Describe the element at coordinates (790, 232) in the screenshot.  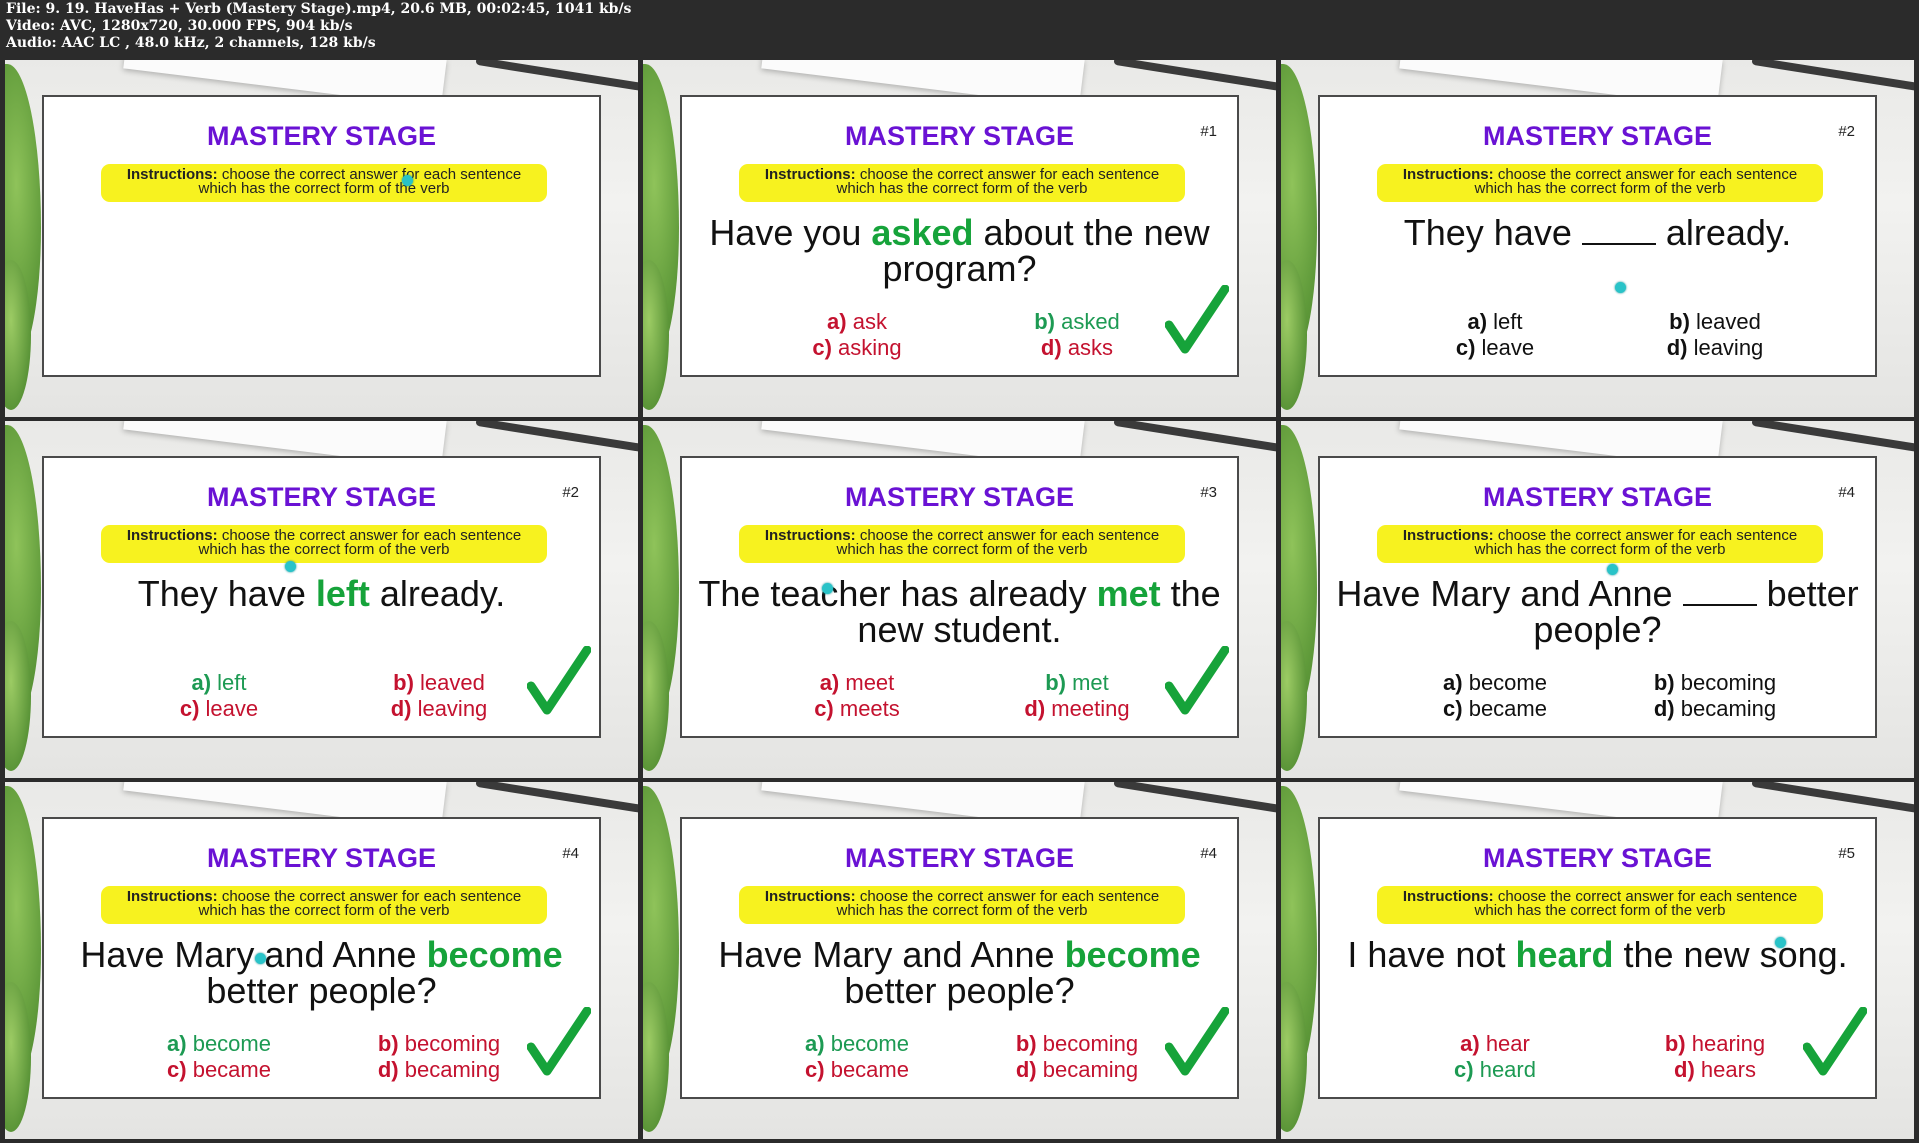
I see `sentence-part: Have you` at that location.